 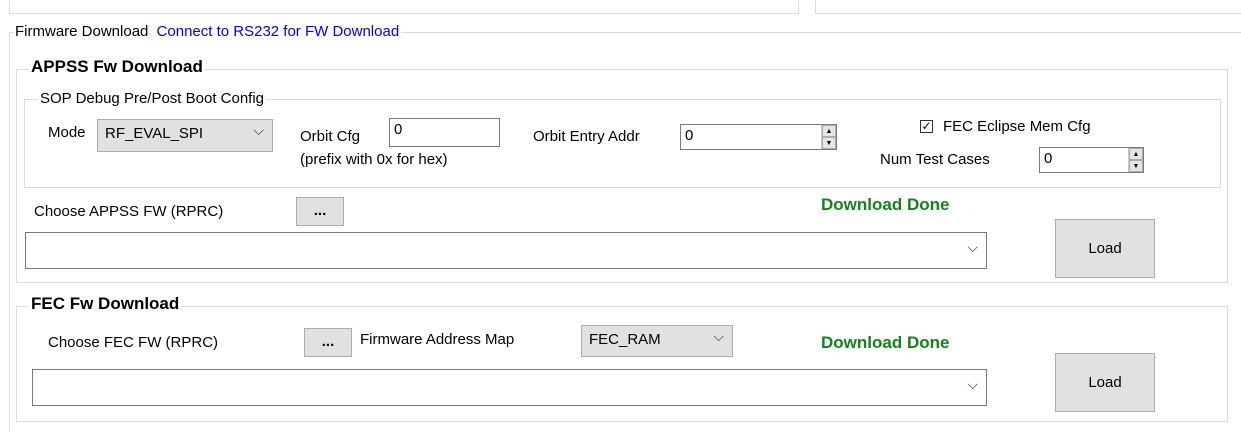 I want to click on orbit-entry-value: 0, so click(x=689, y=135).